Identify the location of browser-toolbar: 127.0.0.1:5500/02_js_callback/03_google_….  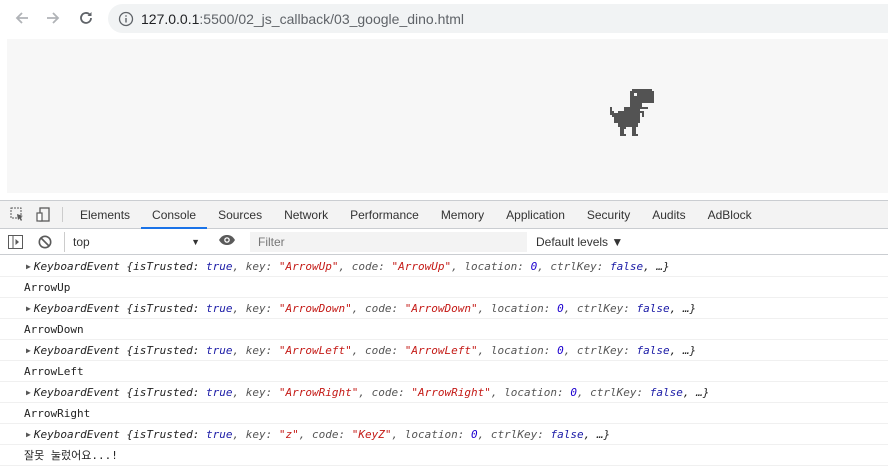
(444, 18).